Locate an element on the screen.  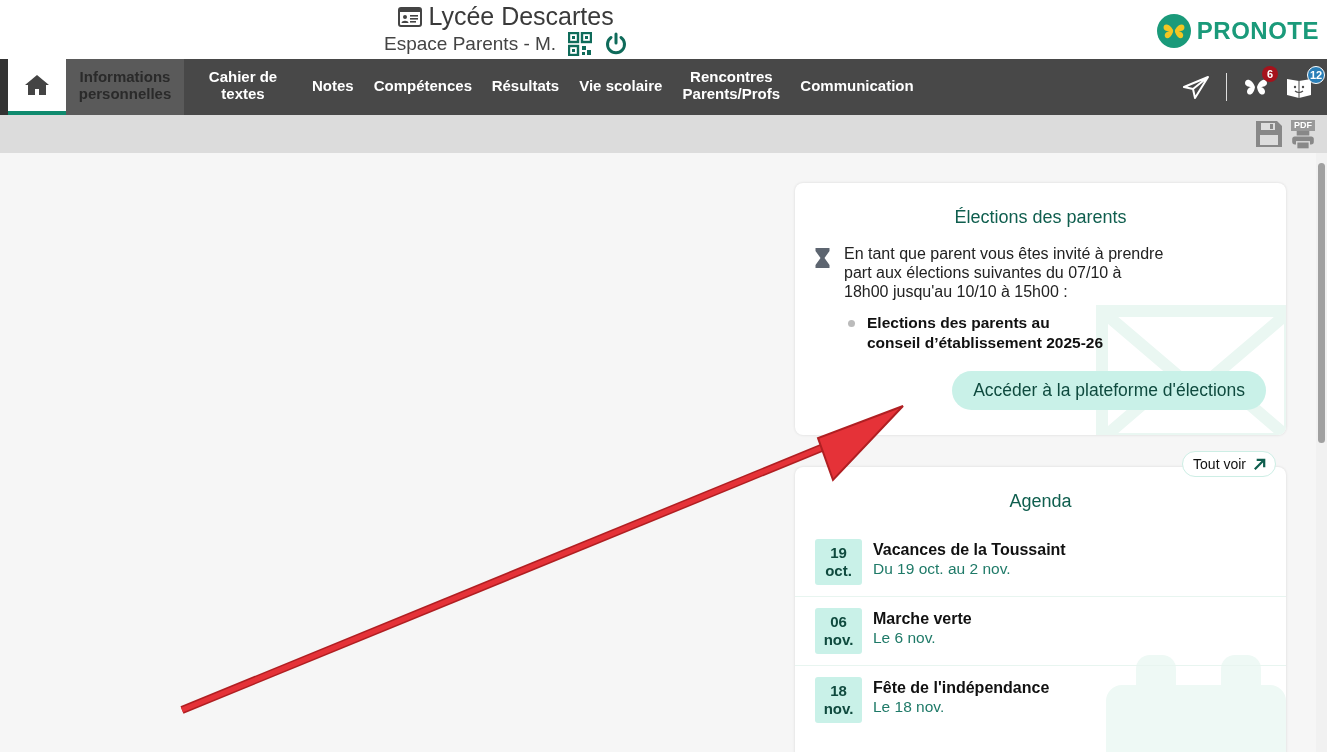
card-title: Agenda is located at coordinates (1040, 501).